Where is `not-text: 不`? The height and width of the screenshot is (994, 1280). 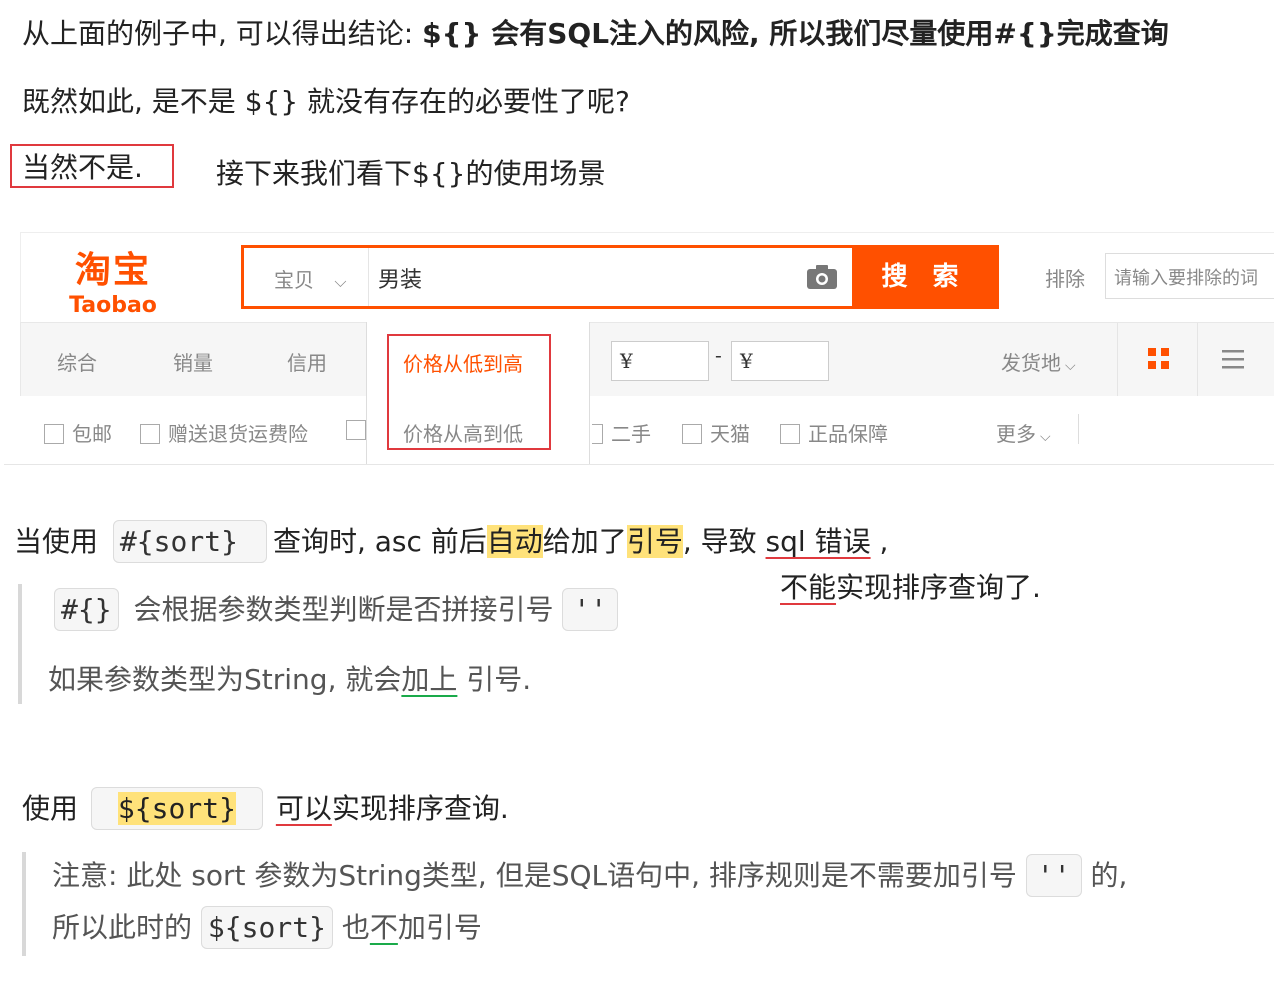
not-text: 不 is located at coordinates (383, 927).